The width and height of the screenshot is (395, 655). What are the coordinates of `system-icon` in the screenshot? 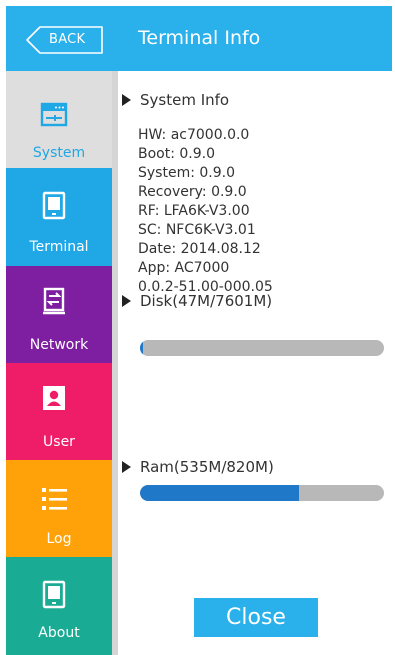 It's located at (54, 114).